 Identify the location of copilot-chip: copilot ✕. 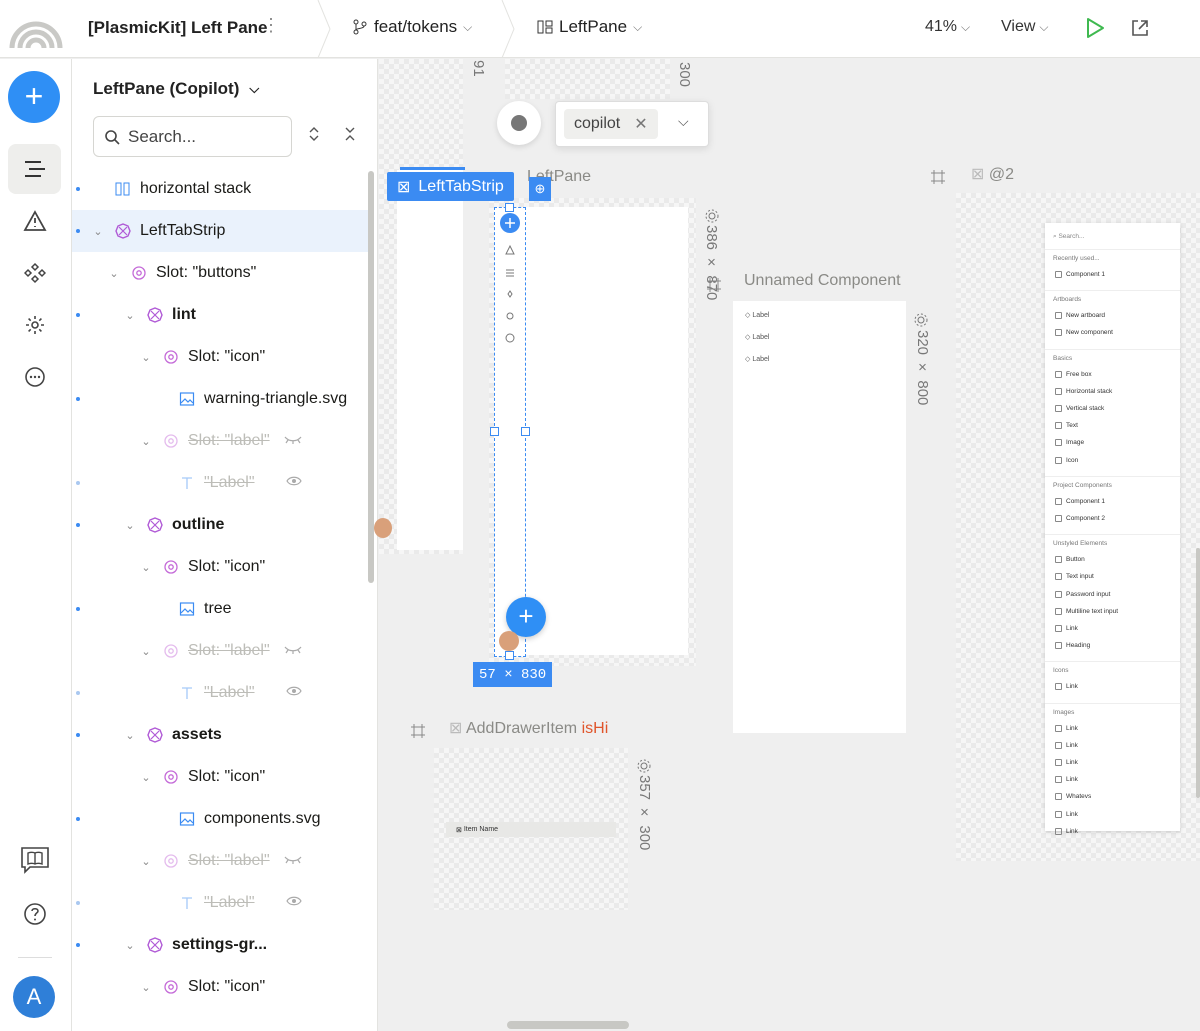
(611, 124).